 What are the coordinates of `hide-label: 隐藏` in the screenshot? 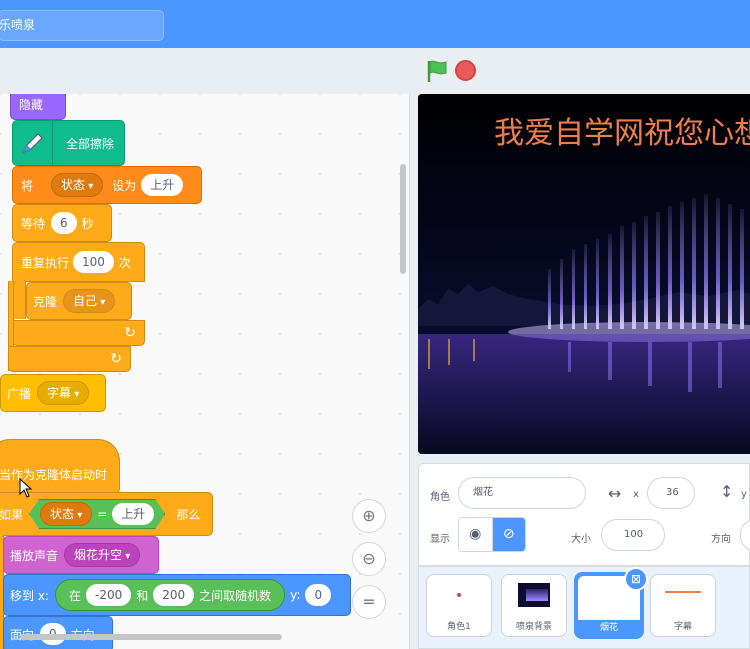 It's located at (31, 104).